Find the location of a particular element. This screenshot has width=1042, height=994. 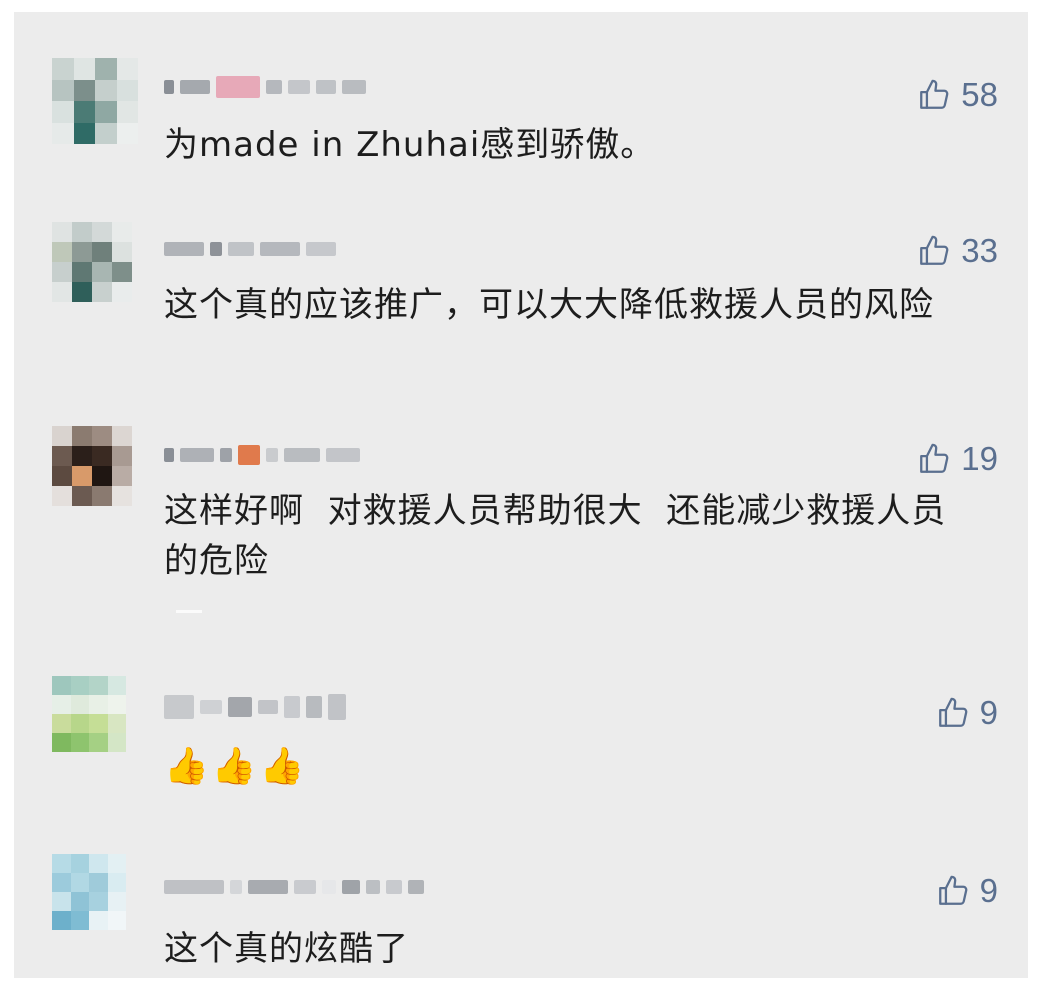

comment-item: 33 这个真的应该推广，可以大大降低救援人员的风险 is located at coordinates (525, 297).